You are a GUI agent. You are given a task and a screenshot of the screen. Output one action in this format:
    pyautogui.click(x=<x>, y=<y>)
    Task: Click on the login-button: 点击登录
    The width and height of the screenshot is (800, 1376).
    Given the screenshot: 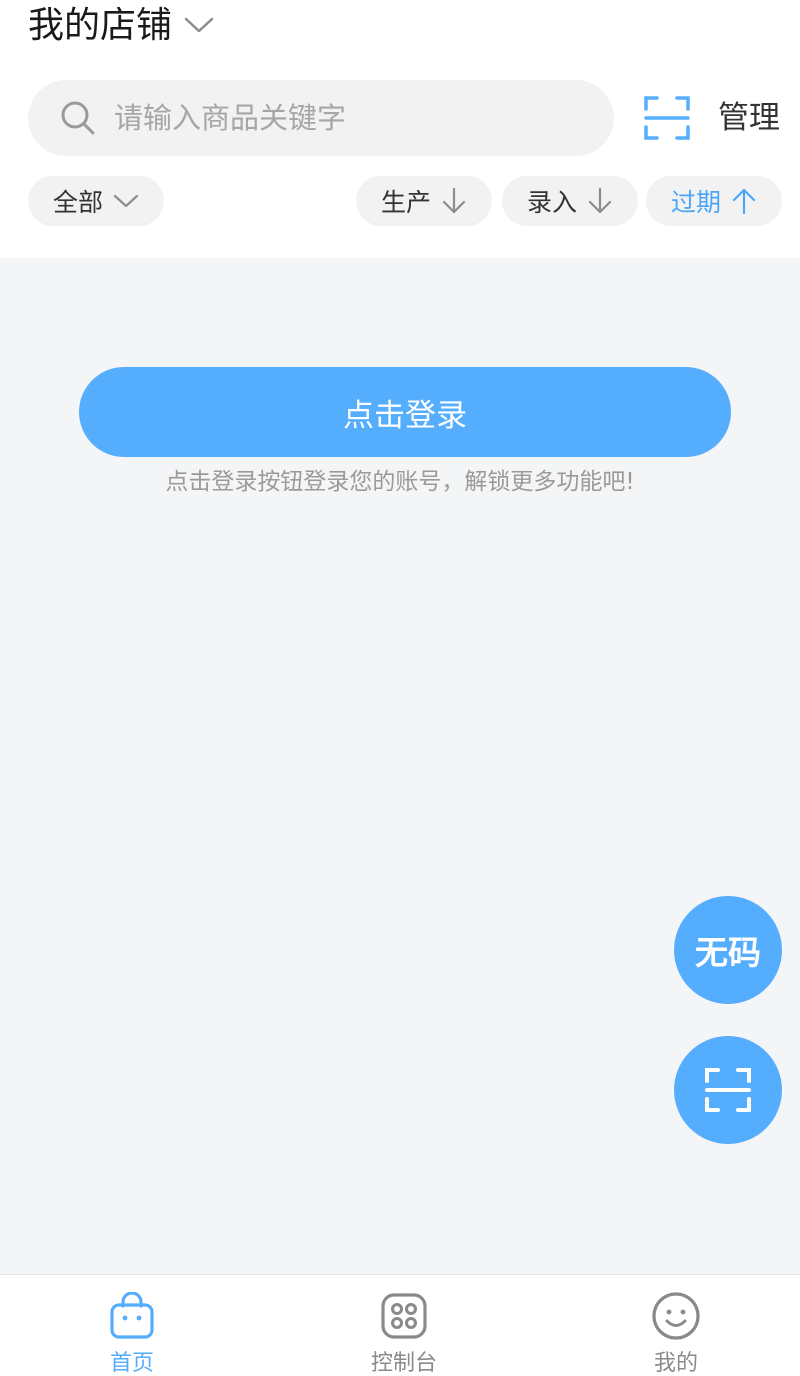 What is the action you would take?
    pyautogui.click(x=405, y=412)
    